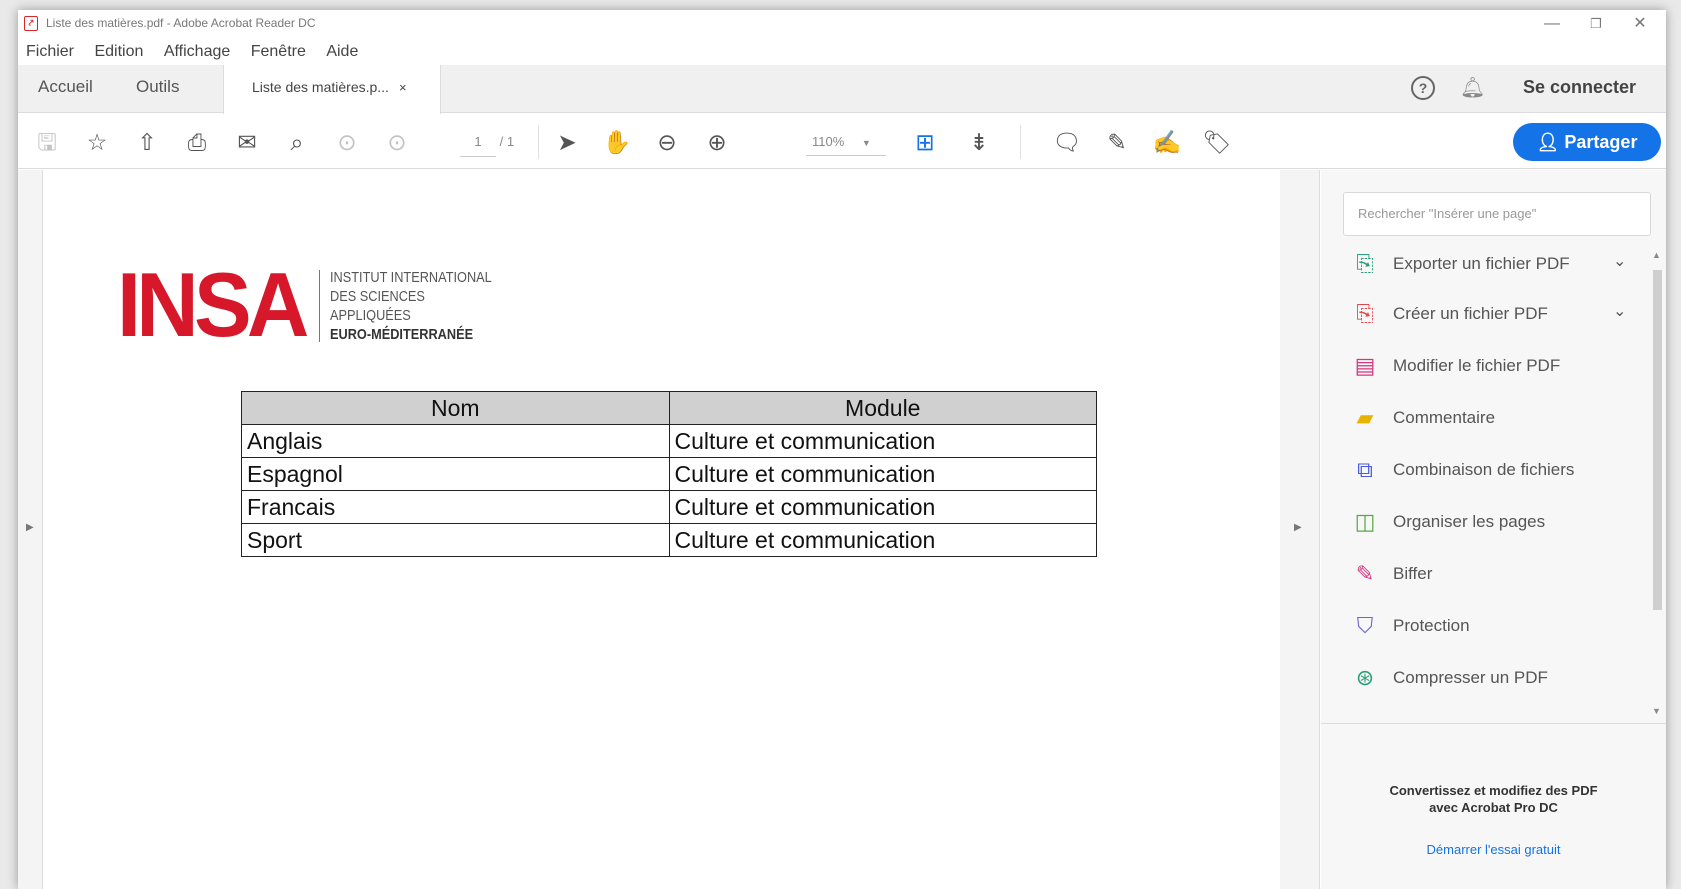 This screenshot has height=889, width=1681. Describe the element at coordinates (1365, 677) in the screenshot. I see `compress-icon: ⊛` at that location.